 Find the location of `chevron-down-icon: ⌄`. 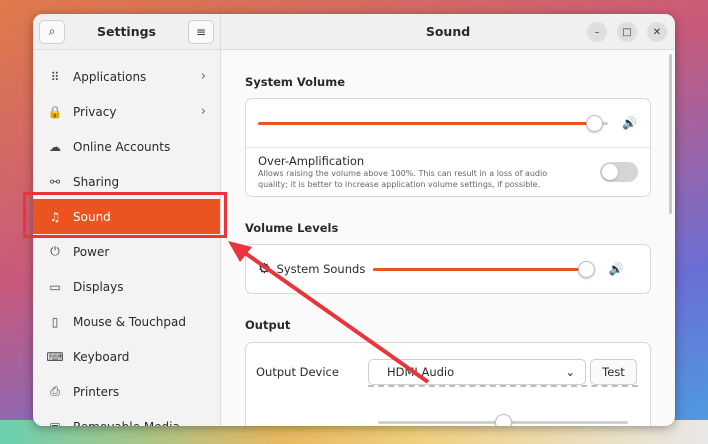

chevron-down-icon: ⌄ is located at coordinates (570, 372).